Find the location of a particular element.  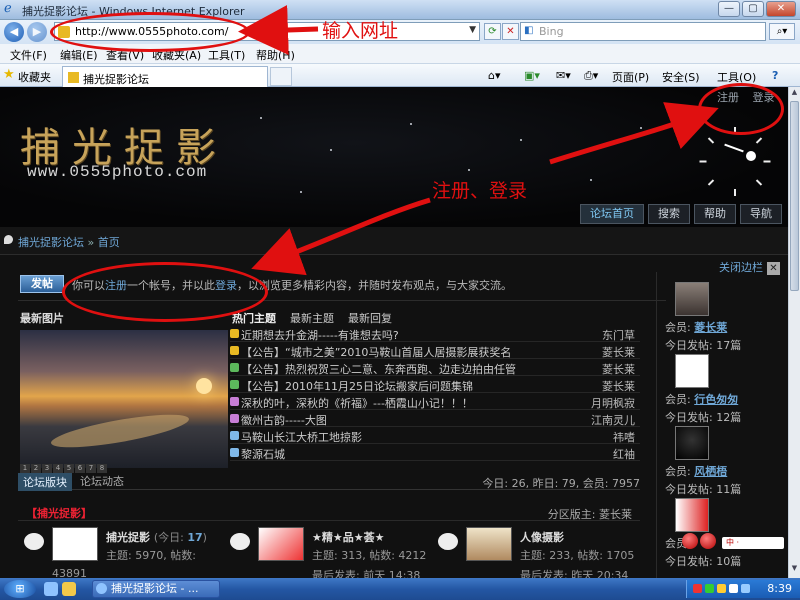

favorites-star-icon: ★ is located at coordinates (9, 74).